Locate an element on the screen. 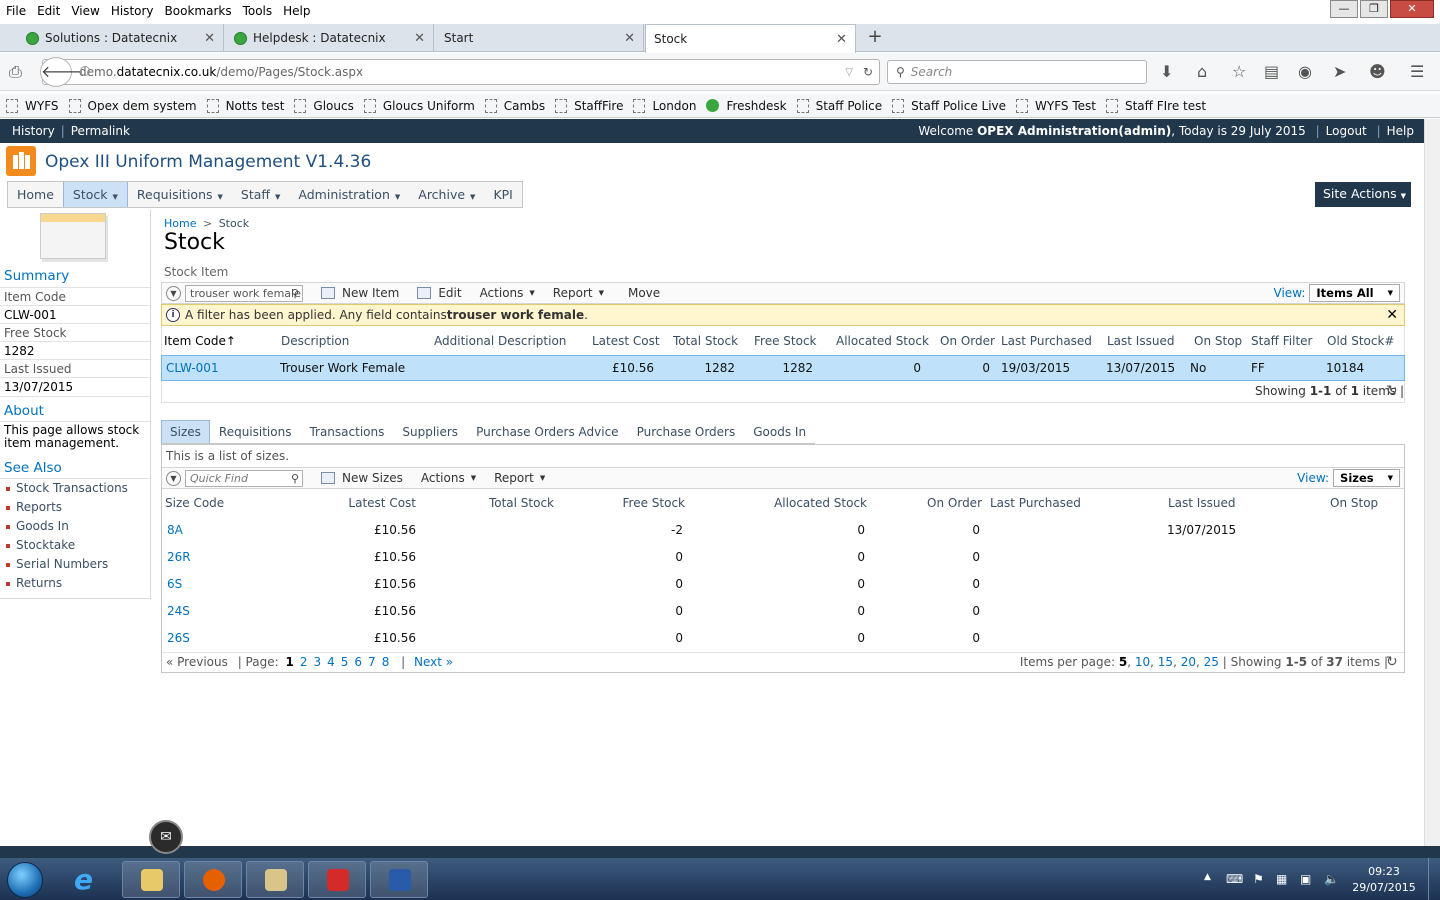  breadcrumb-home: Home is located at coordinates (180, 223).